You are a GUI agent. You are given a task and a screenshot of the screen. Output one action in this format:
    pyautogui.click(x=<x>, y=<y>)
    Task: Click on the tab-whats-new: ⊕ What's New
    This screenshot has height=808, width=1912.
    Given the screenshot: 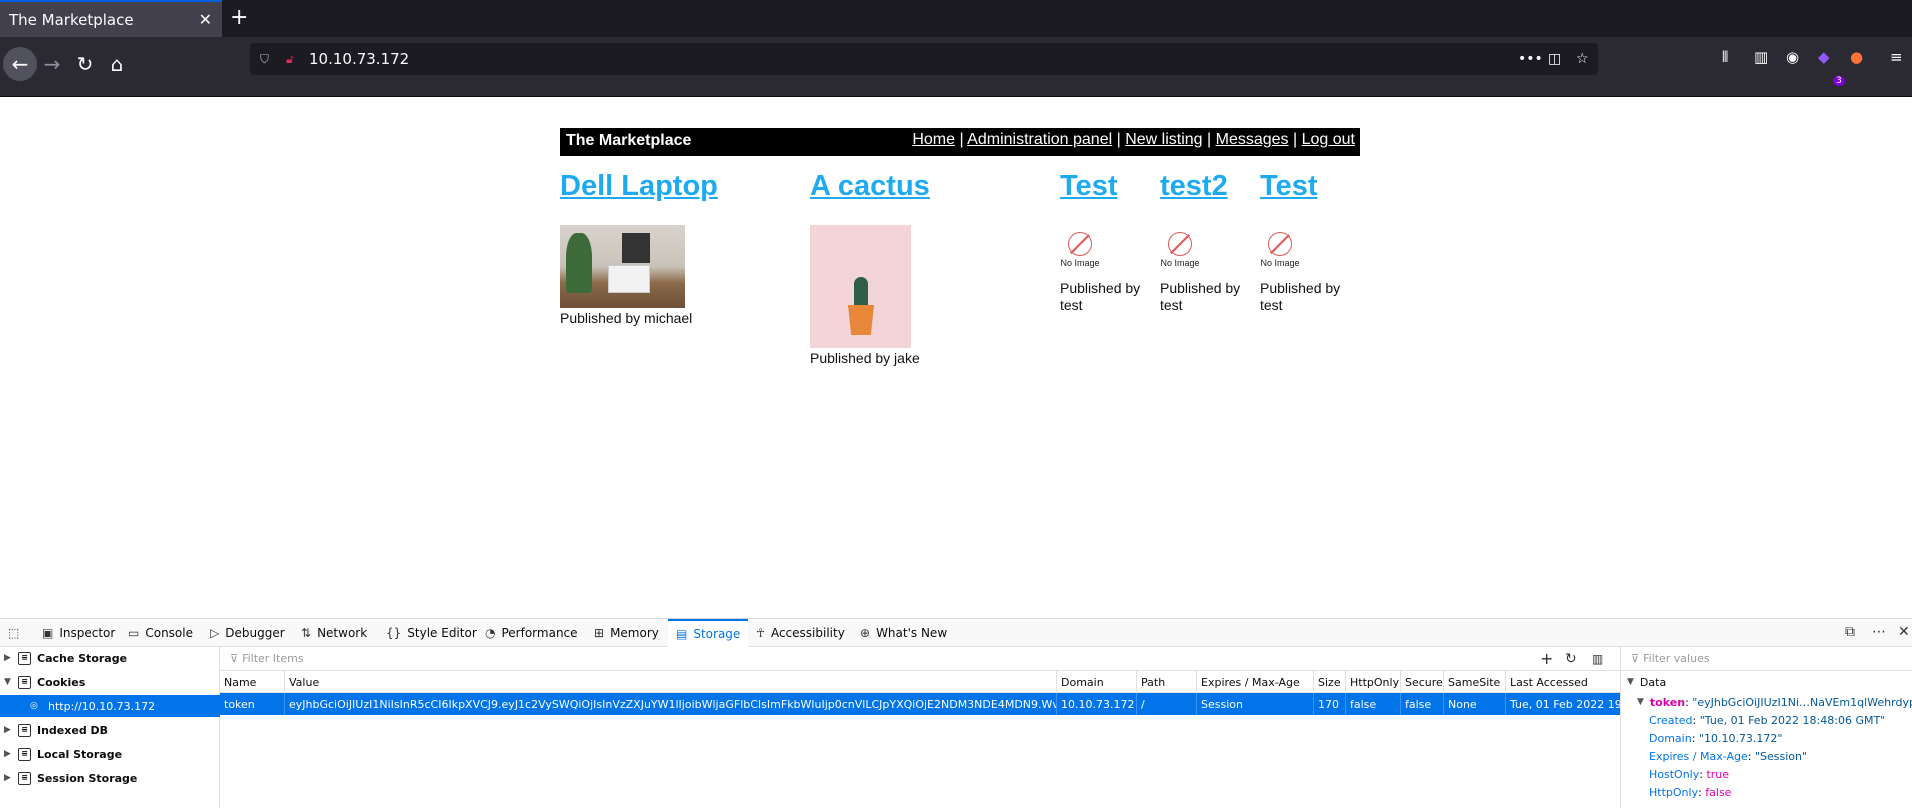 What is the action you would take?
    pyautogui.click(x=903, y=633)
    